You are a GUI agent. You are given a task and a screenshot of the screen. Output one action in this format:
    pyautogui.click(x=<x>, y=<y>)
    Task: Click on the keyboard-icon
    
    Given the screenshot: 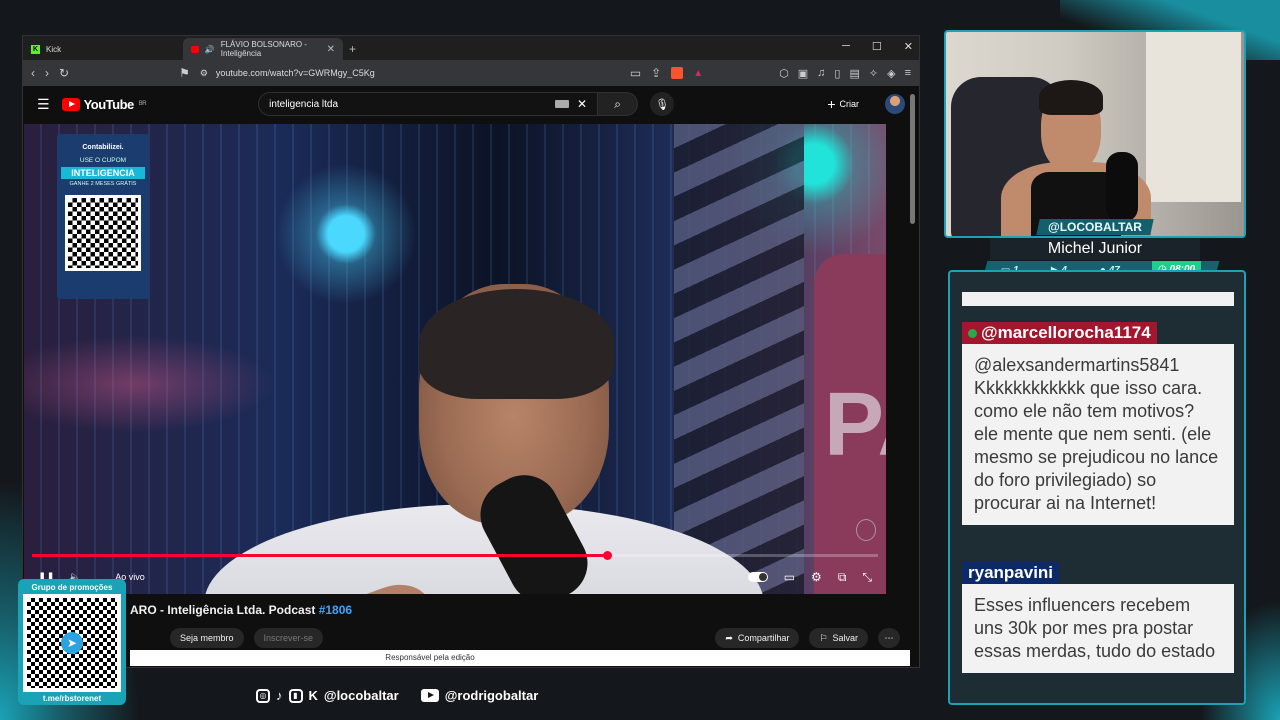 What is the action you would take?
    pyautogui.click(x=562, y=104)
    